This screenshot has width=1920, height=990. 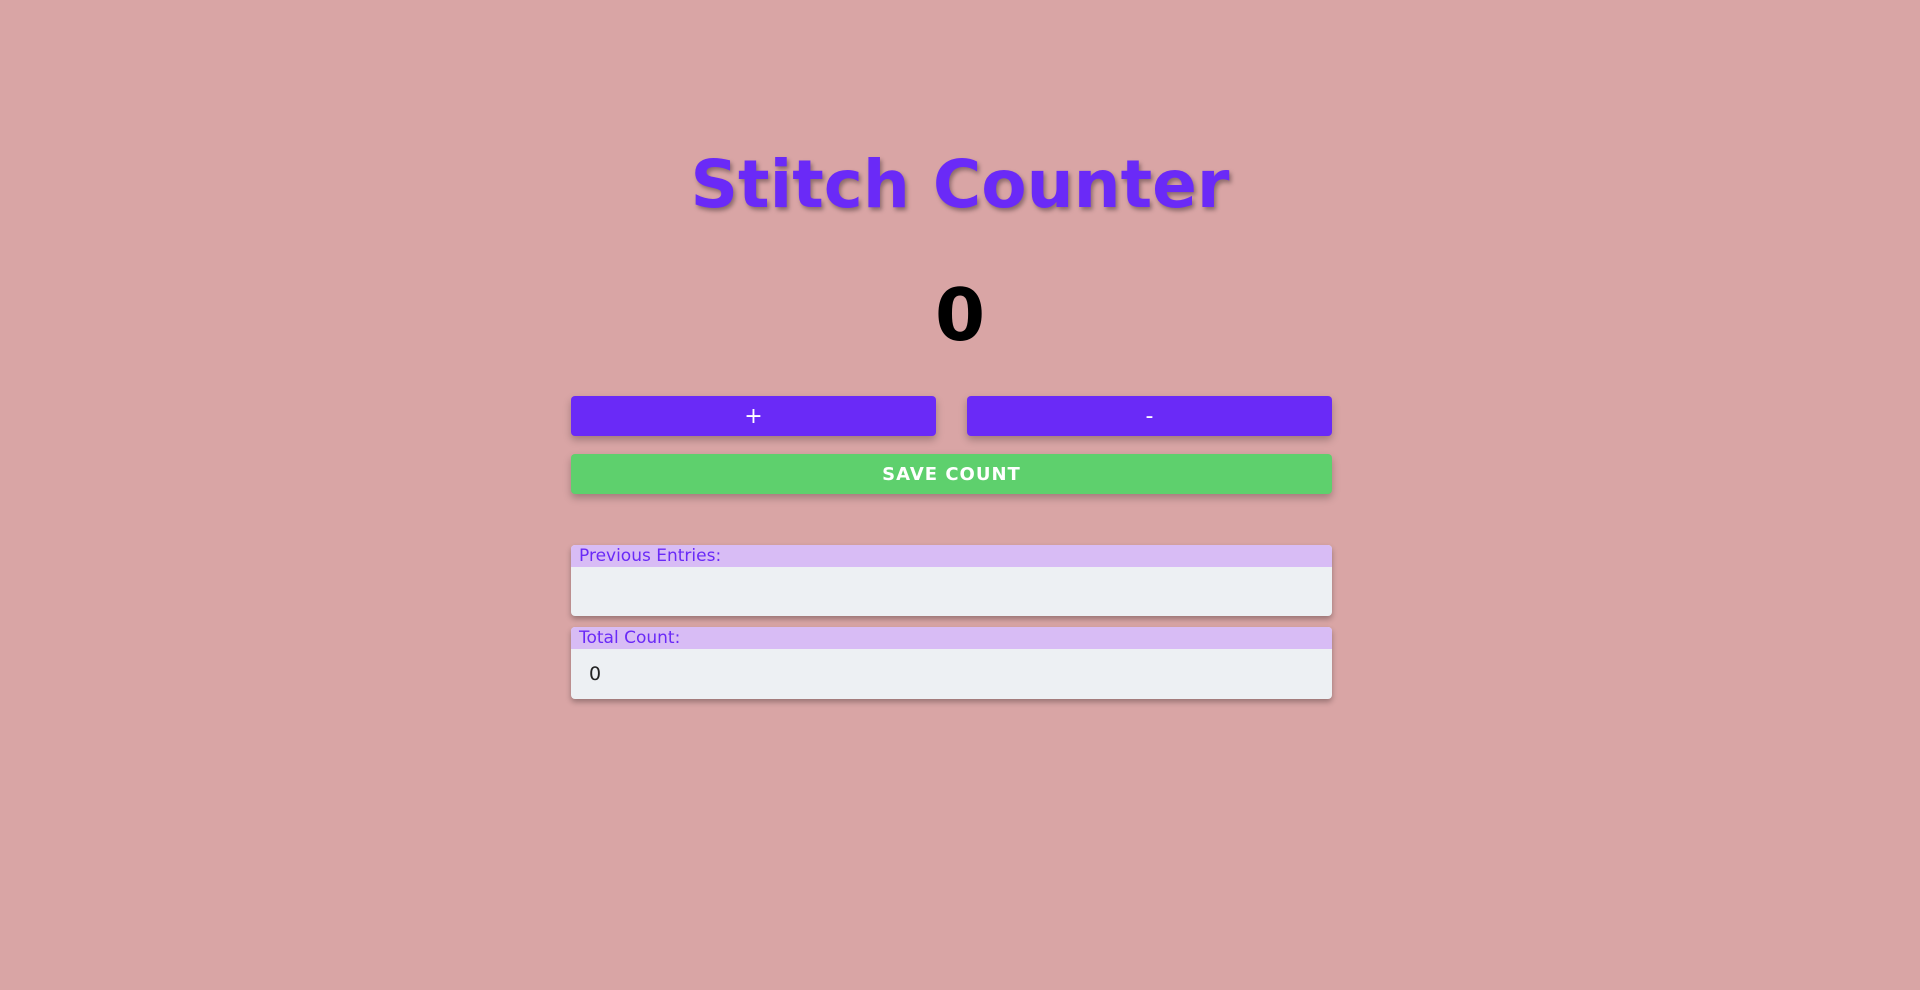 What do you see at coordinates (951, 638) in the screenshot?
I see `total-count-label: Total Count:` at bounding box center [951, 638].